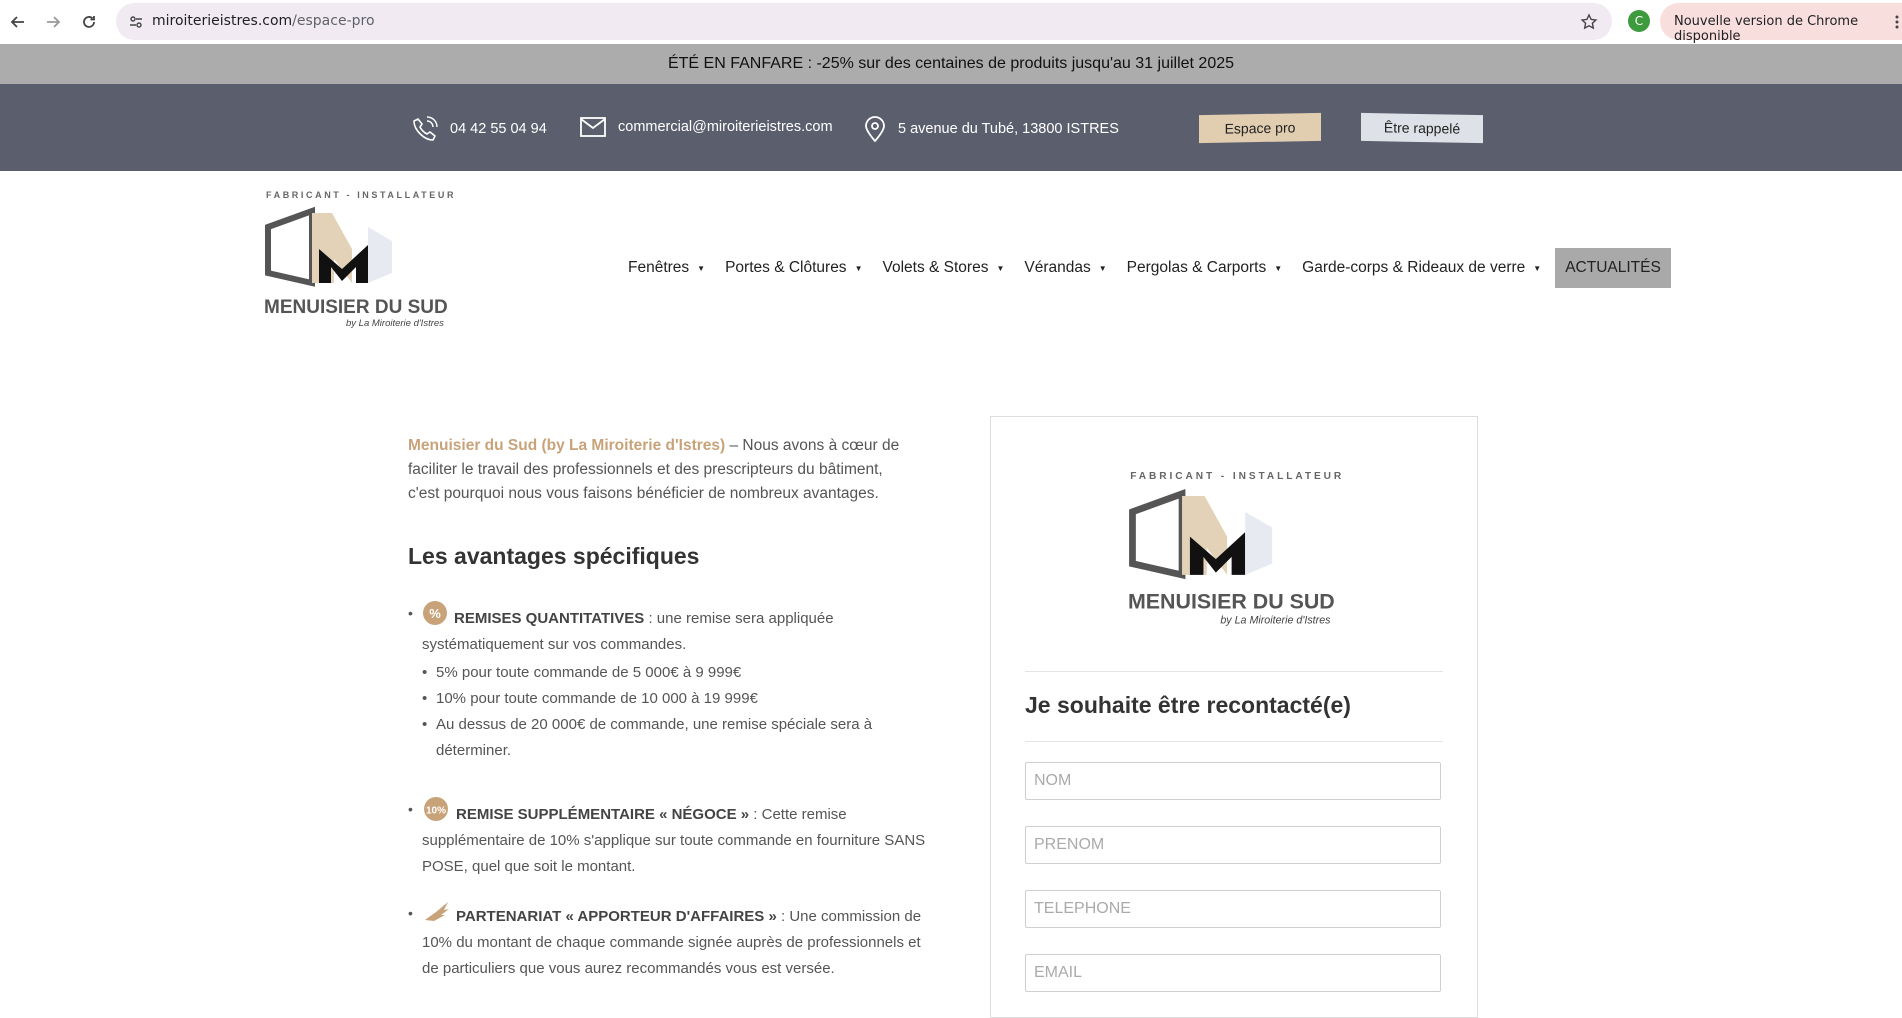 Image resolution: width=1902 pixels, height=1018 pixels. I want to click on chrome-update-button: Nouvelle version de Chrome disponible, so click(1781, 23).